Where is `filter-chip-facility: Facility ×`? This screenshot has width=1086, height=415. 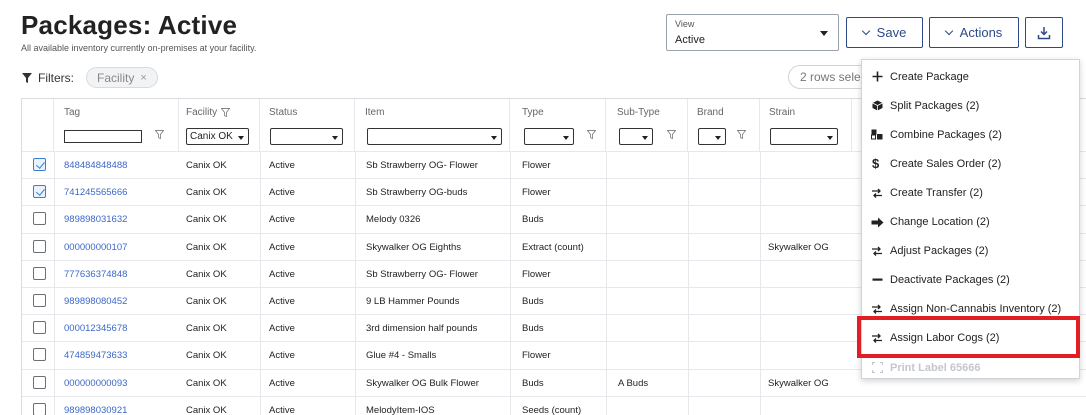 filter-chip-facility: Facility × is located at coordinates (122, 77).